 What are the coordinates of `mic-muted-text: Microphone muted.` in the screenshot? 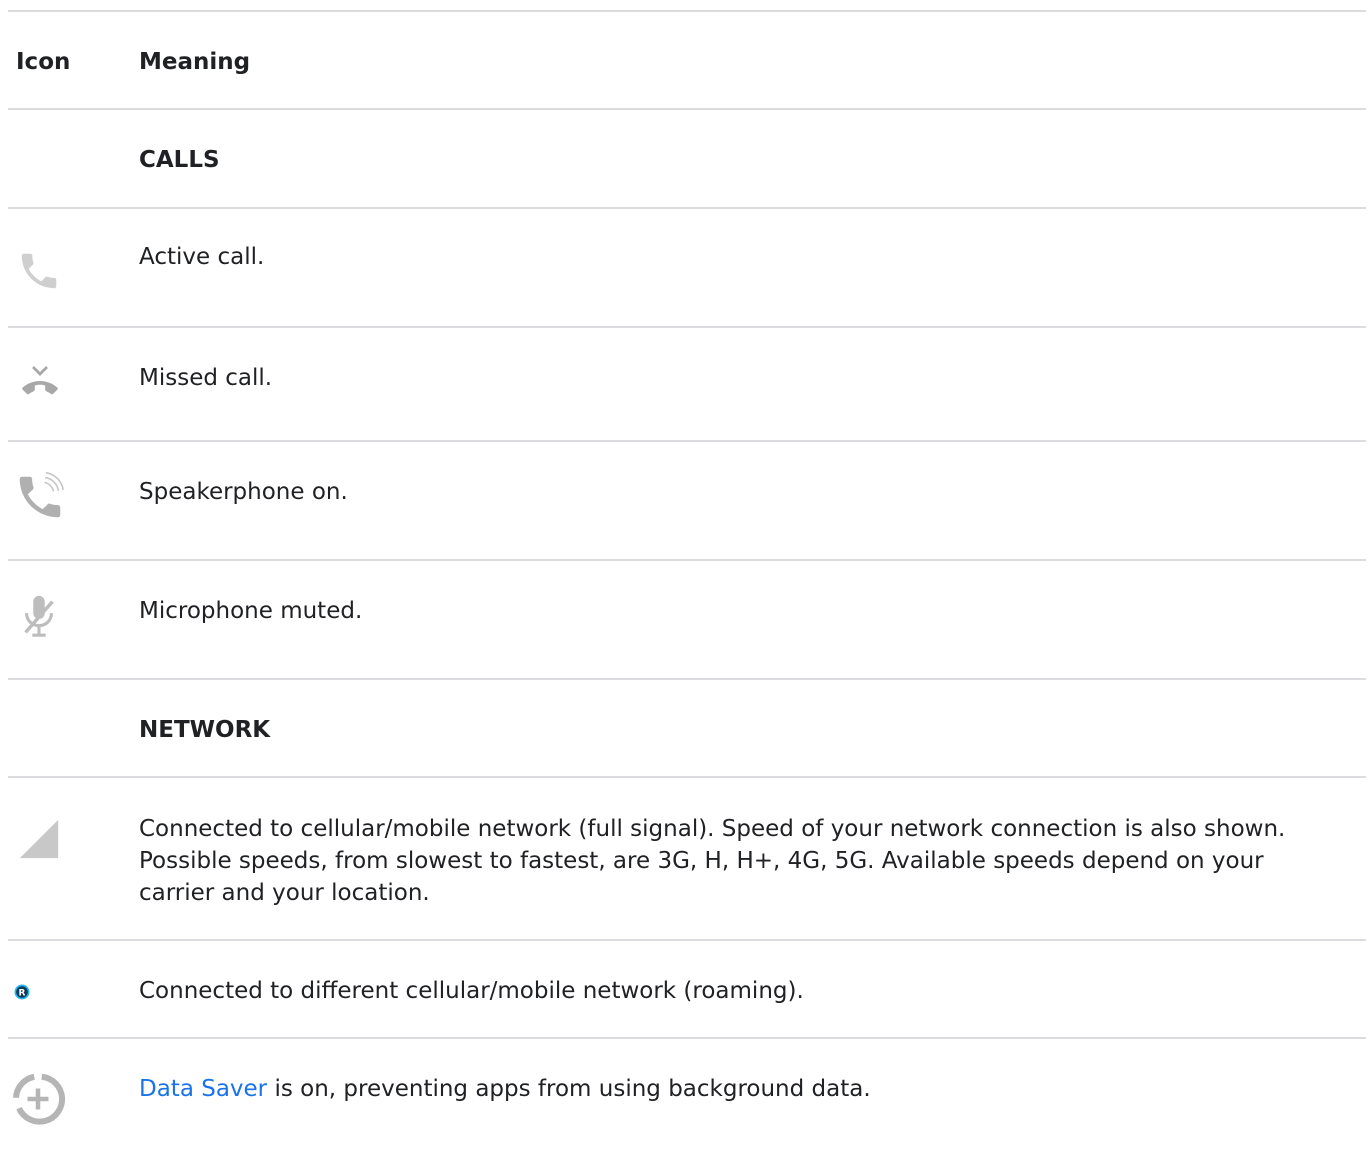 It's located at (251, 611).